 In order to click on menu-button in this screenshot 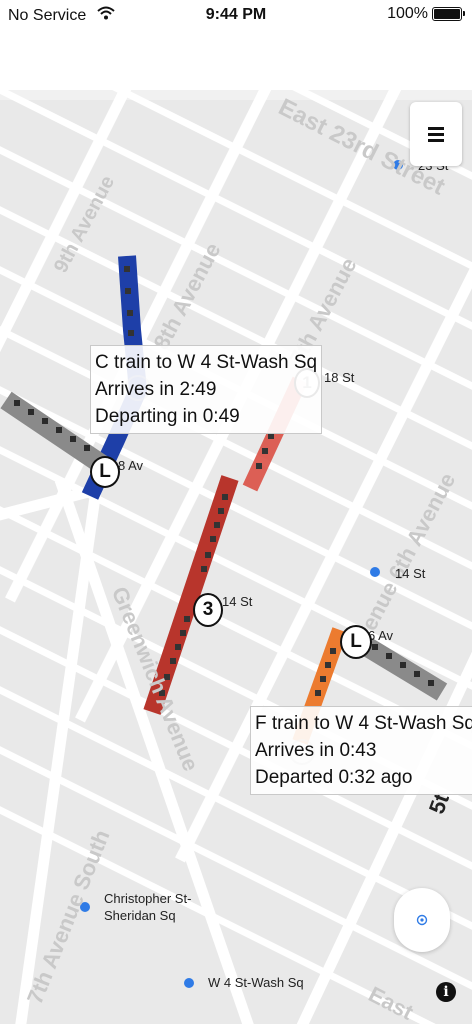, I will do `click(436, 134)`.